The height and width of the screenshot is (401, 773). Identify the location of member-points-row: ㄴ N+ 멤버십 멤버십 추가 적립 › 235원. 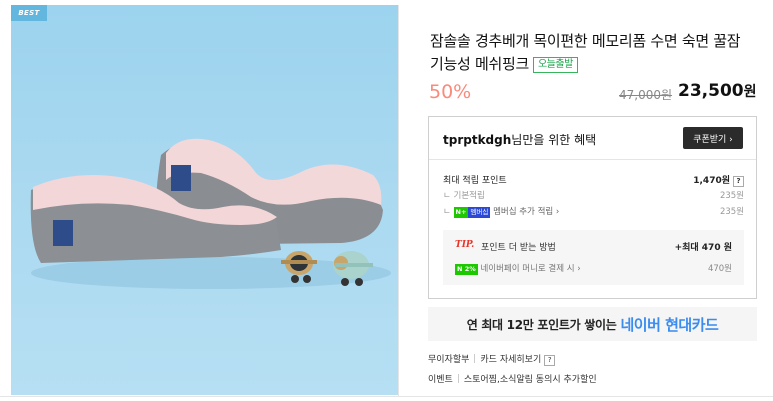
(593, 211).